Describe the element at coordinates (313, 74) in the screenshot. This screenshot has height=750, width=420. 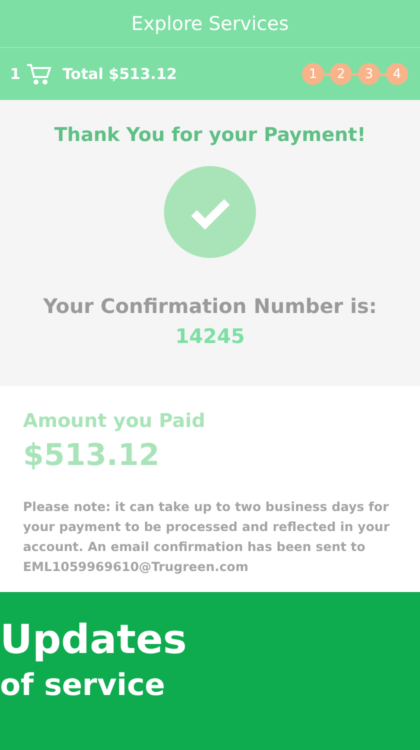
I see `step-indicator: 1` at that location.